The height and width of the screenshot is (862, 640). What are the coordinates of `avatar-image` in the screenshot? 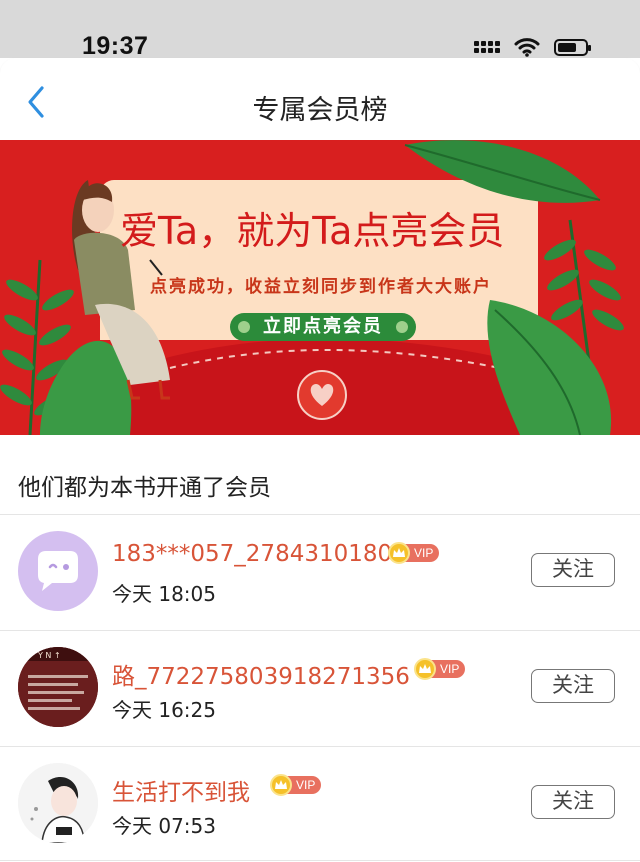 It's located at (58, 803).